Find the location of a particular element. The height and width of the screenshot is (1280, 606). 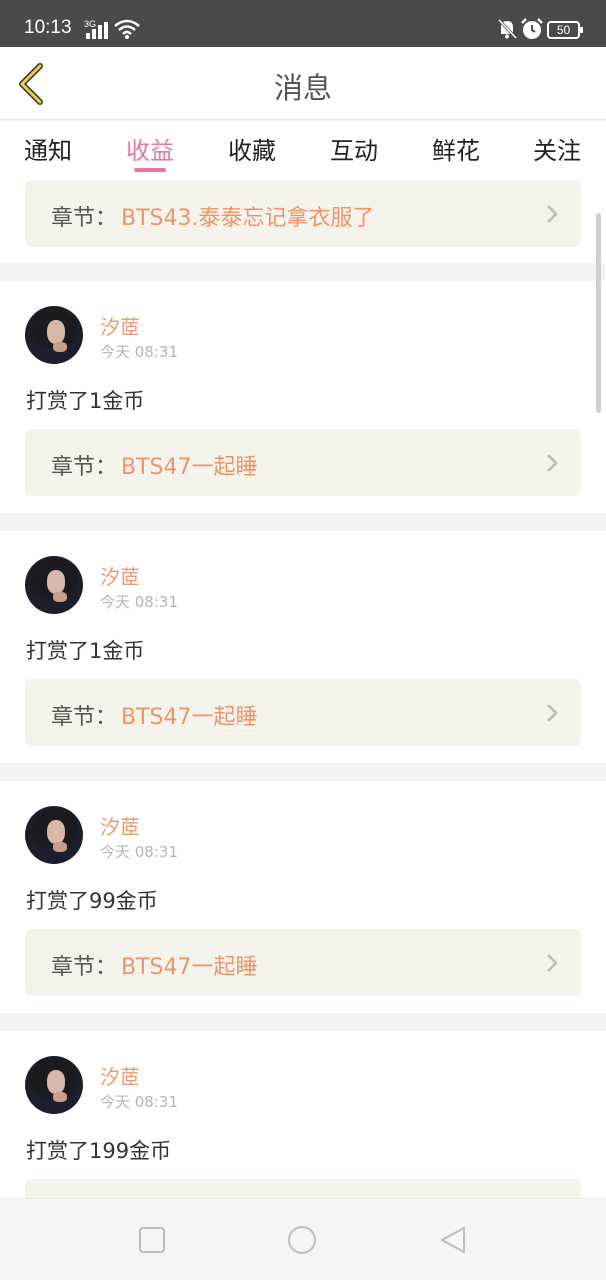

app-header: 消息 is located at coordinates (303, 83).